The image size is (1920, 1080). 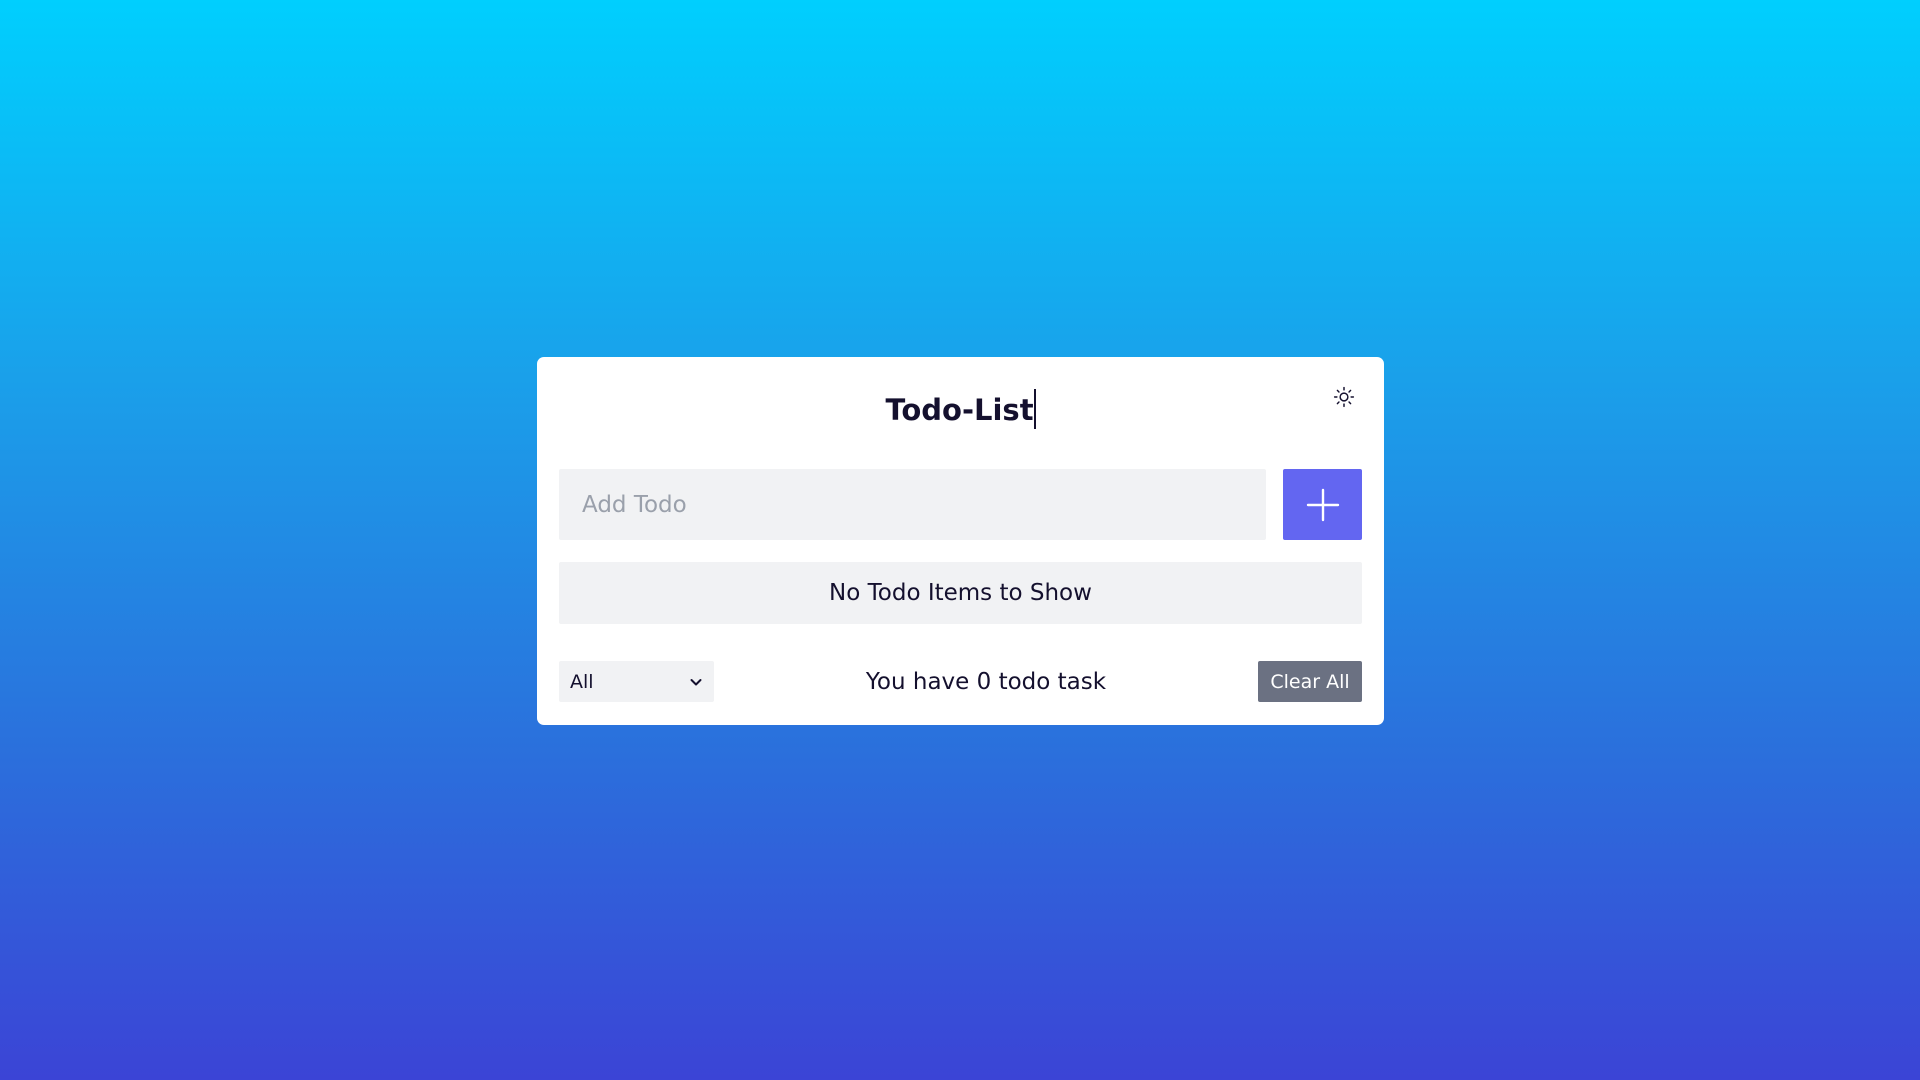 I want to click on empty-list-message: No Todo Items to Show, so click(x=960, y=593).